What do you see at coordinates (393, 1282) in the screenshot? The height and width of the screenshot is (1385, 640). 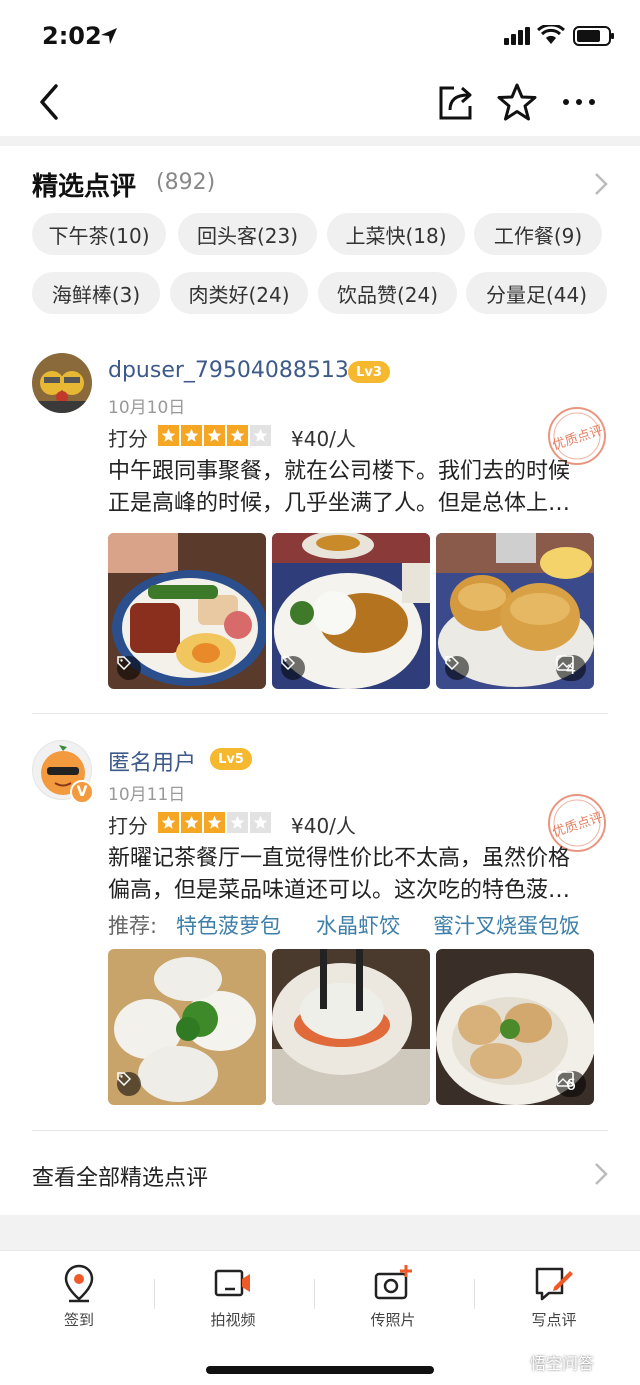 I see `photo-upload-icon` at bounding box center [393, 1282].